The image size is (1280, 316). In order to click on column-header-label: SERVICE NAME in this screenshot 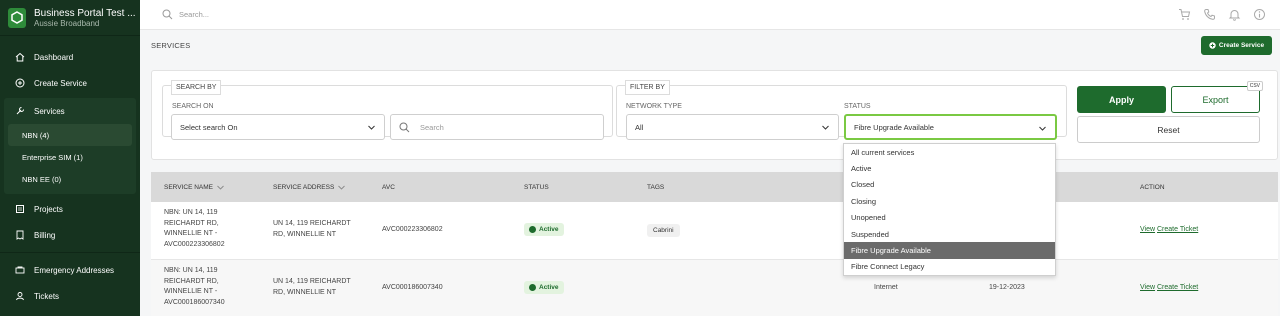, I will do `click(189, 187)`.